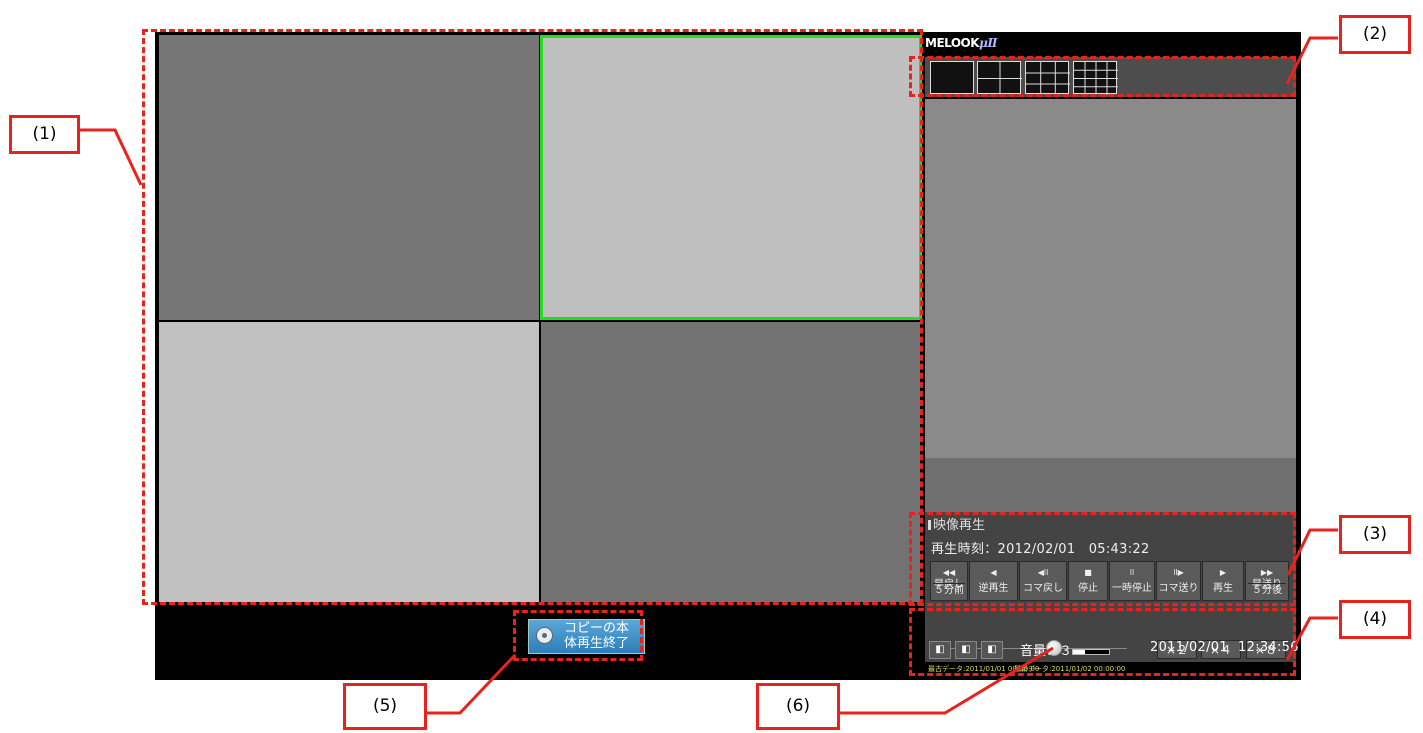  What do you see at coordinates (44, 134) in the screenshot?
I see `annotation-label-1: (1)` at bounding box center [44, 134].